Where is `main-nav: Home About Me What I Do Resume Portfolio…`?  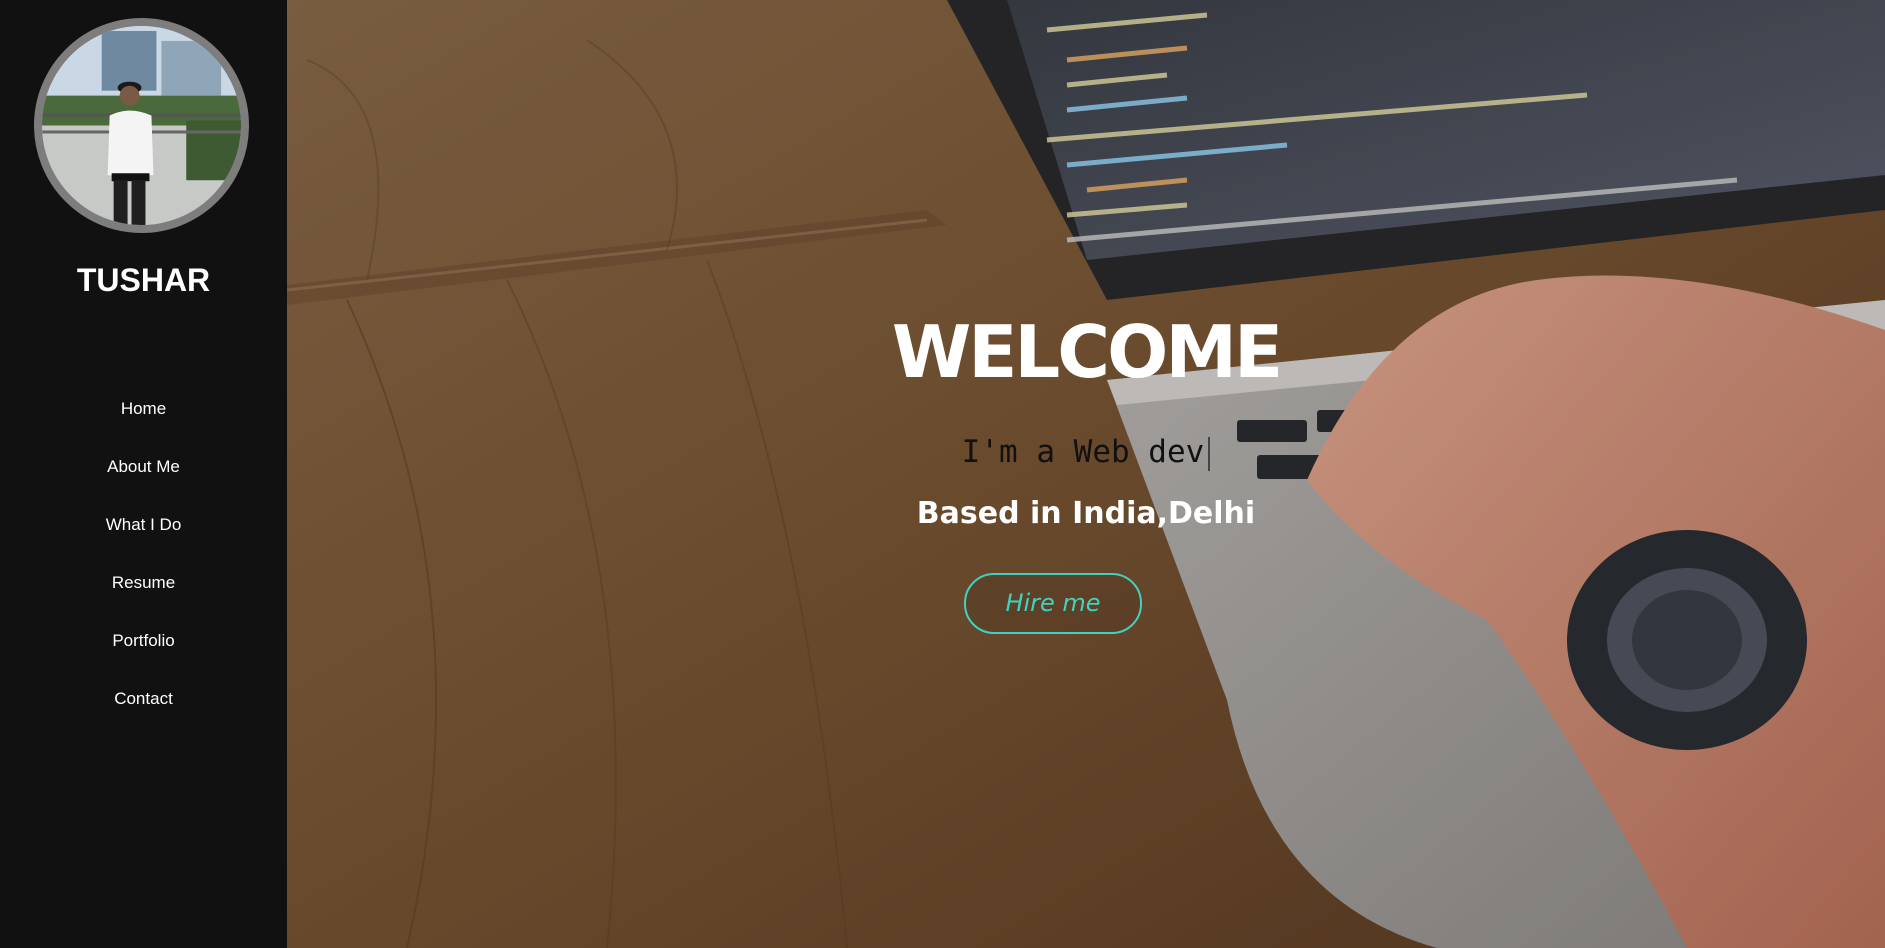 main-nav: Home About Me What I Do Resume Portfolio… is located at coordinates (143, 564).